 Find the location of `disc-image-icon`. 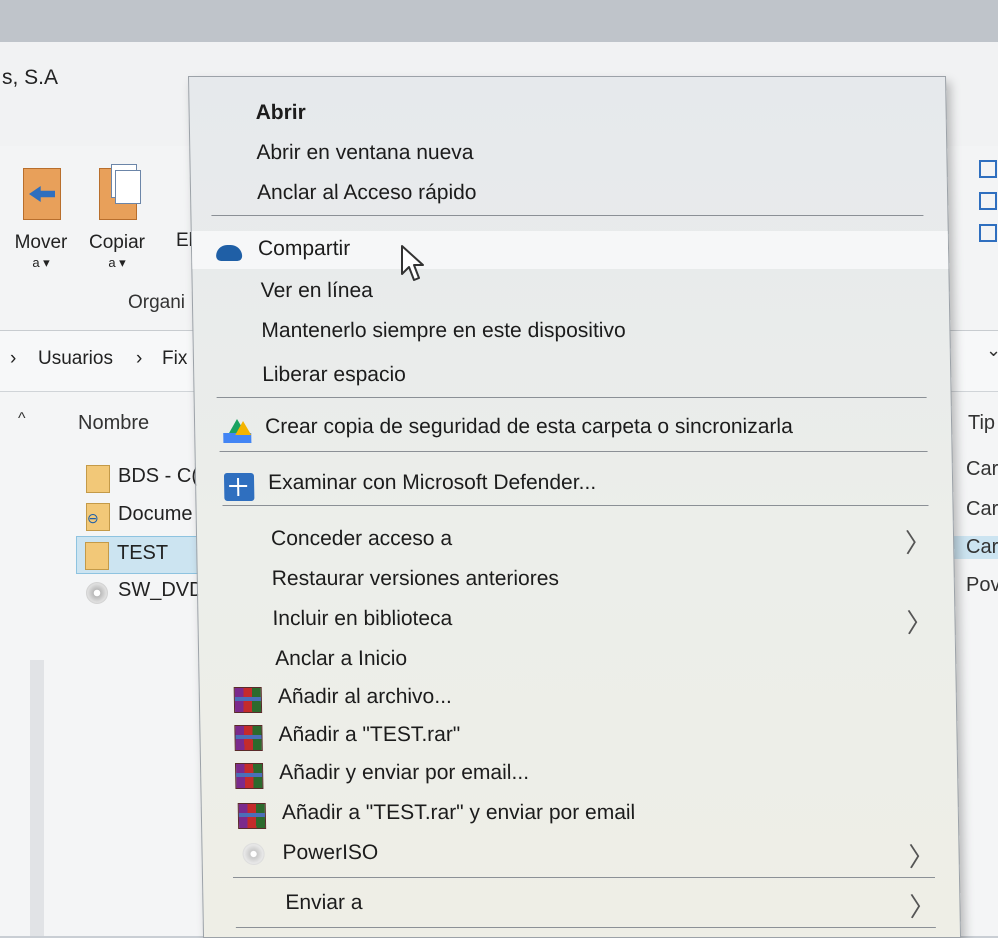

disc-image-icon is located at coordinates (97, 593).